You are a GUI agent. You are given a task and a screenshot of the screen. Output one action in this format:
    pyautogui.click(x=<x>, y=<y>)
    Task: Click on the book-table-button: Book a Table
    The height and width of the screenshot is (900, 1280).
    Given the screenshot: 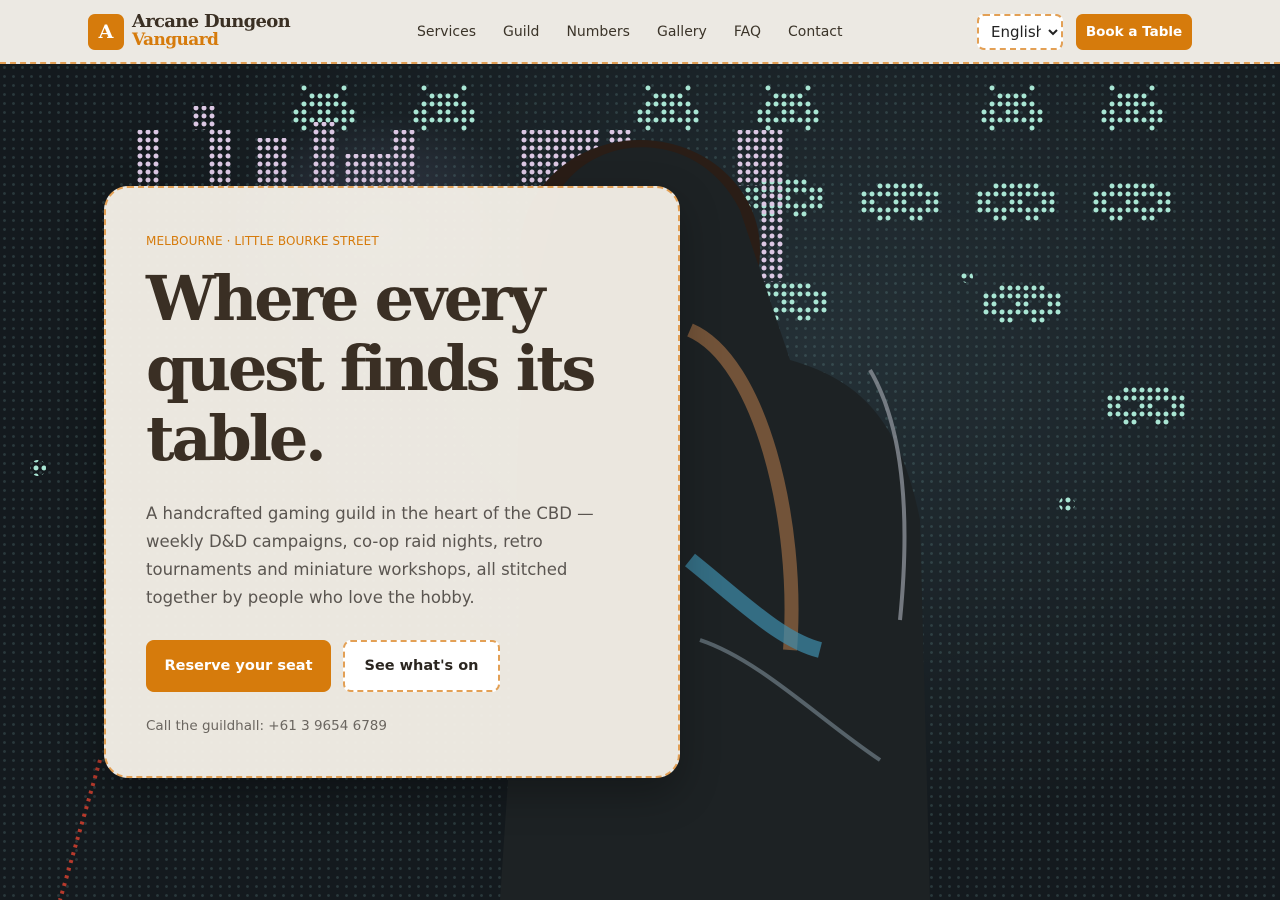 What is the action you would take?
    pyautogui.click(x=1134, y=32)
    